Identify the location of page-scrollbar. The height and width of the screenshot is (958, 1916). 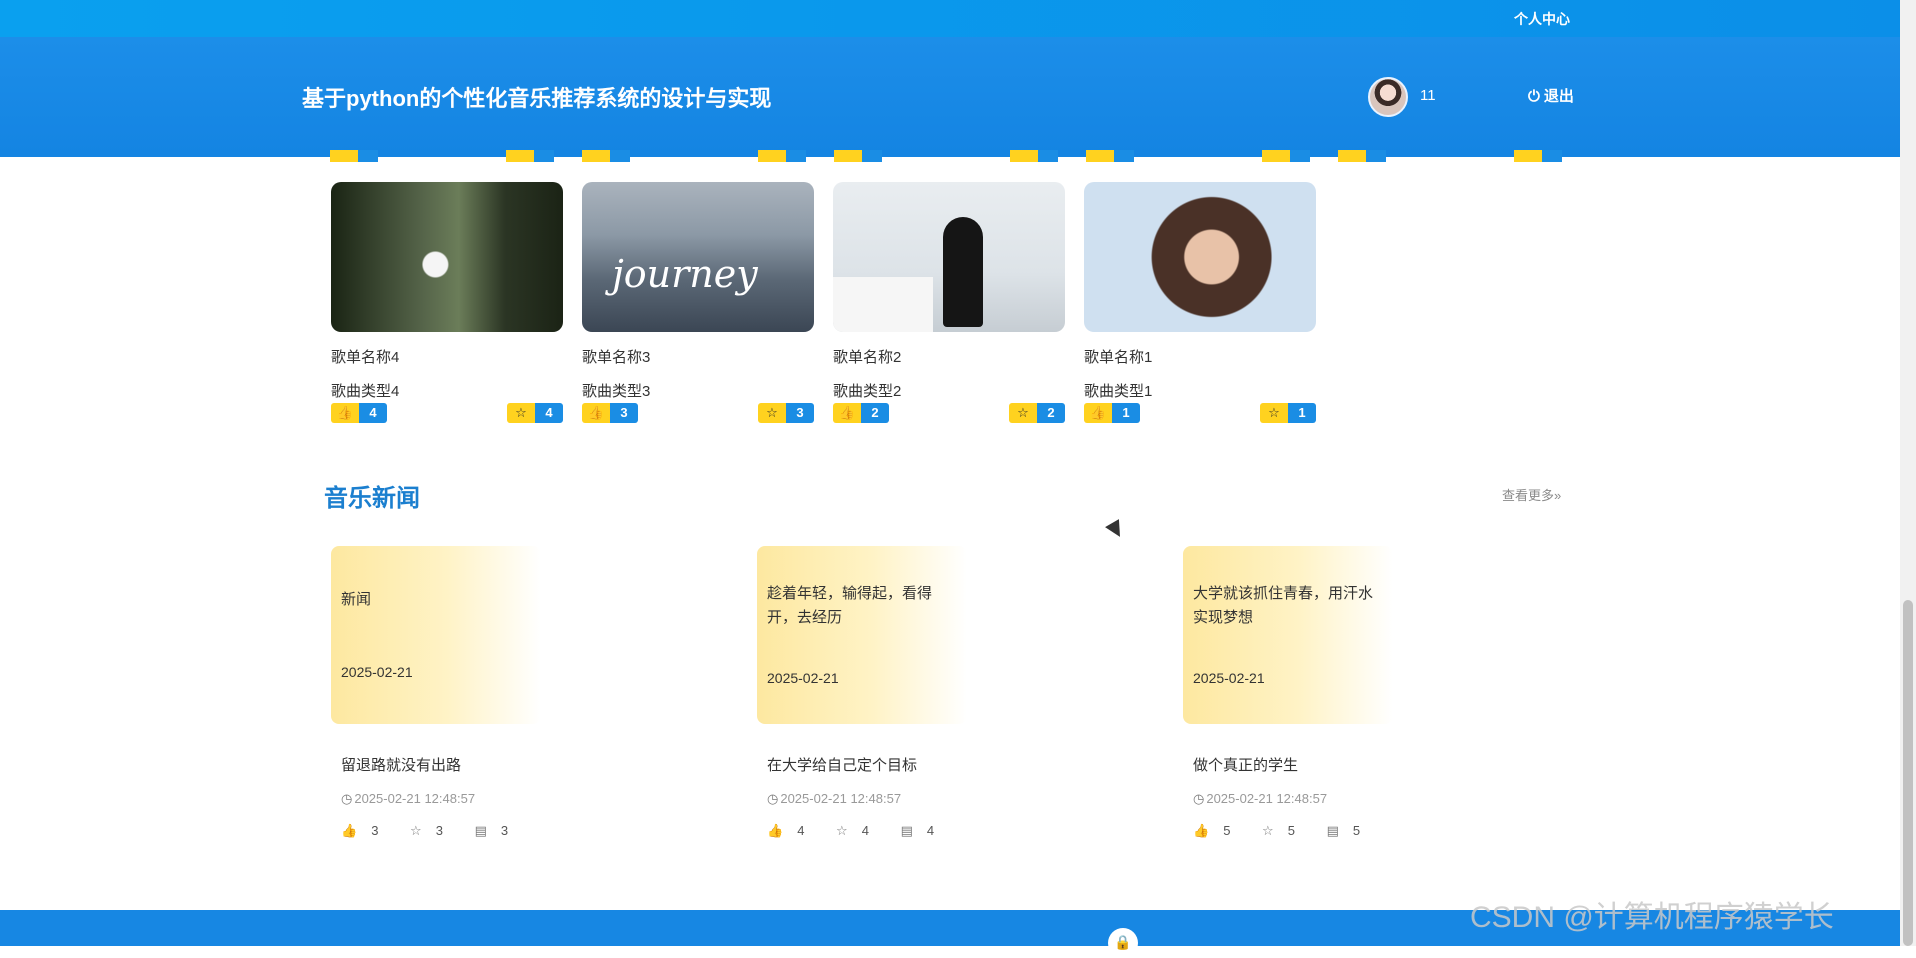
(1908, 473).